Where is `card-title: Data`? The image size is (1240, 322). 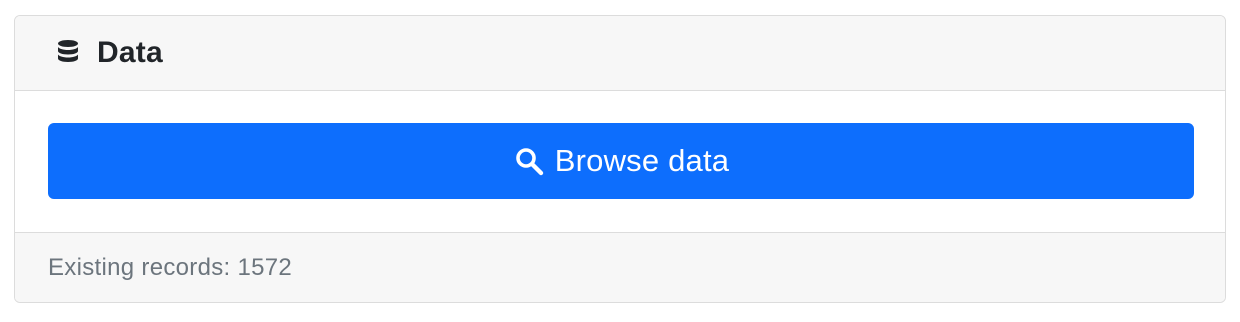
card-title: Data is located at coordinates (130, 52).